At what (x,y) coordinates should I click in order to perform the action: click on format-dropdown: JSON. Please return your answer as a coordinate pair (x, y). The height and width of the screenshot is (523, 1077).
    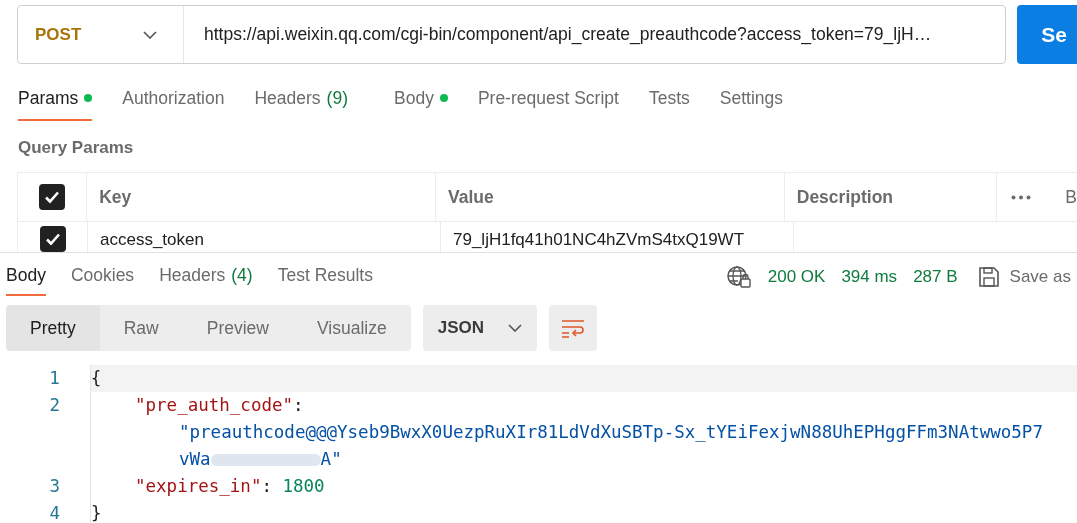
    Looking at the image, I should click on (479, 328).